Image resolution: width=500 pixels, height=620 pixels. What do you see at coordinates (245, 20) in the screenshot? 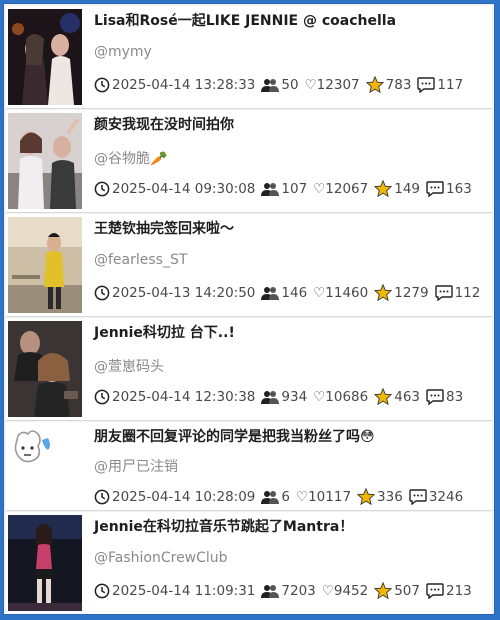
I see `post-title: Lisa和Rosé一起LIKE JENNIE @ coachella` at bounding box center [245, 20].